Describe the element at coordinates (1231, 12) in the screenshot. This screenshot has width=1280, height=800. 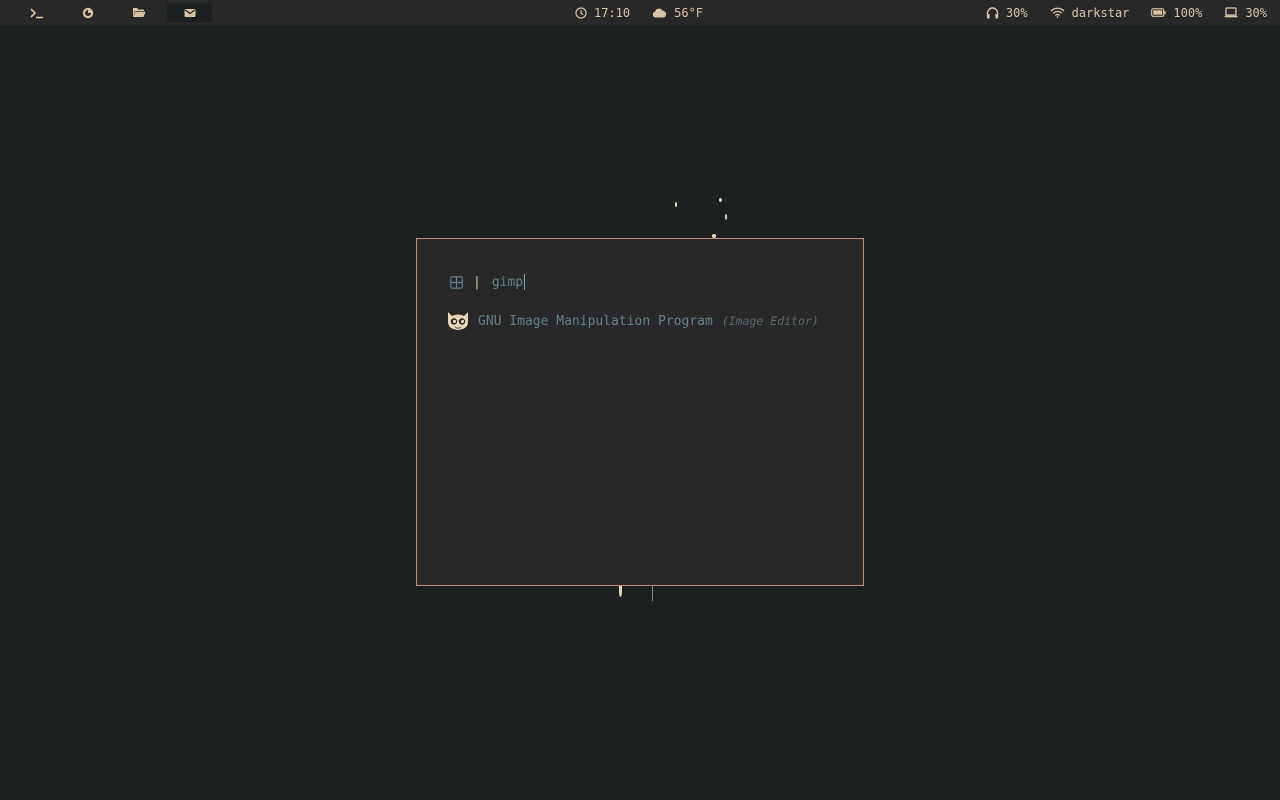
I see `laptop-icon` at that location.